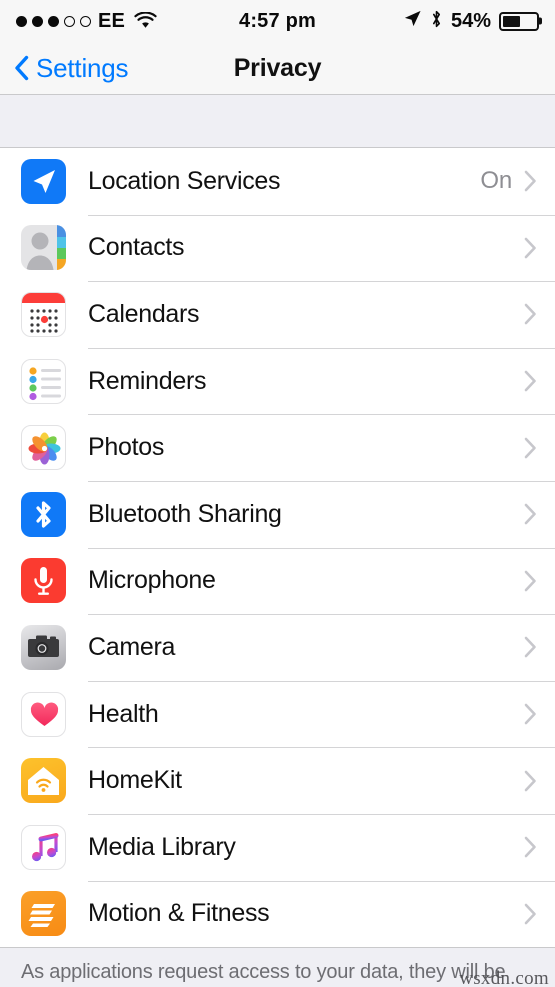  I want to click on list-item-media-library: Media Library, so click(277, 847).